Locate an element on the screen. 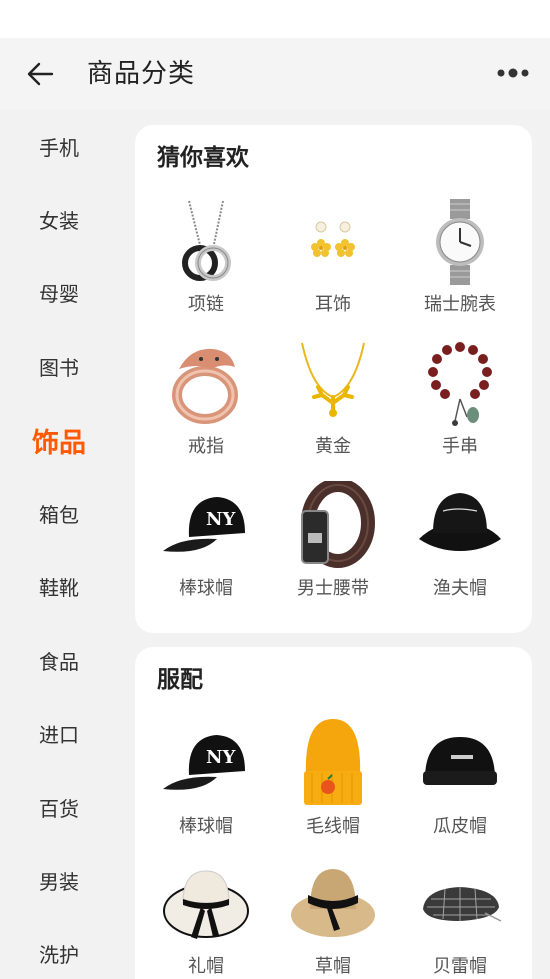 The width and height of the screenshot is (550, 979). product-straw-hat: 草帽 is located at coordinates (333, 919).